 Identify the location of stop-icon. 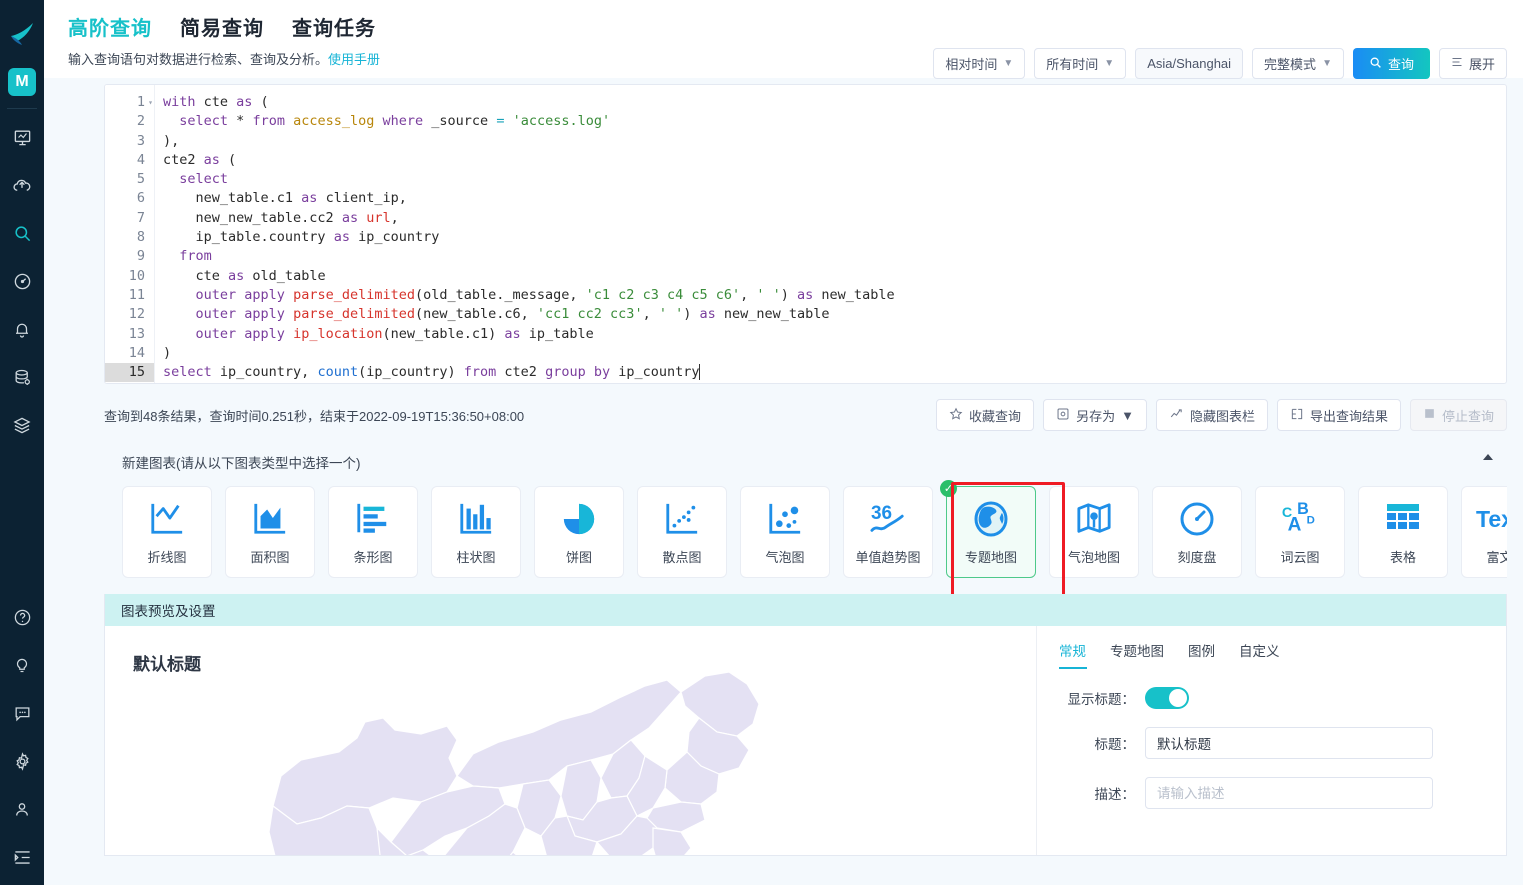
(1429, 415).